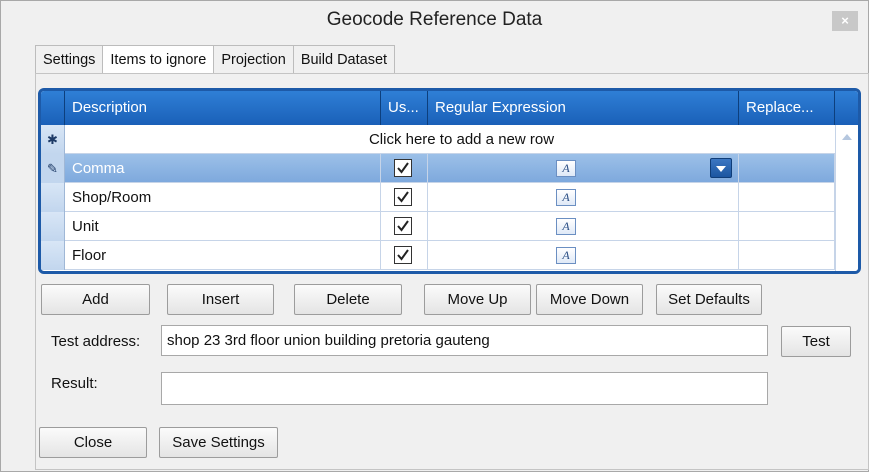 The height and width of the screenshot is (472, 869). Describe the element at coordinates (845, 21) in the screenshot. I see `close-window-button: ×` at that location.